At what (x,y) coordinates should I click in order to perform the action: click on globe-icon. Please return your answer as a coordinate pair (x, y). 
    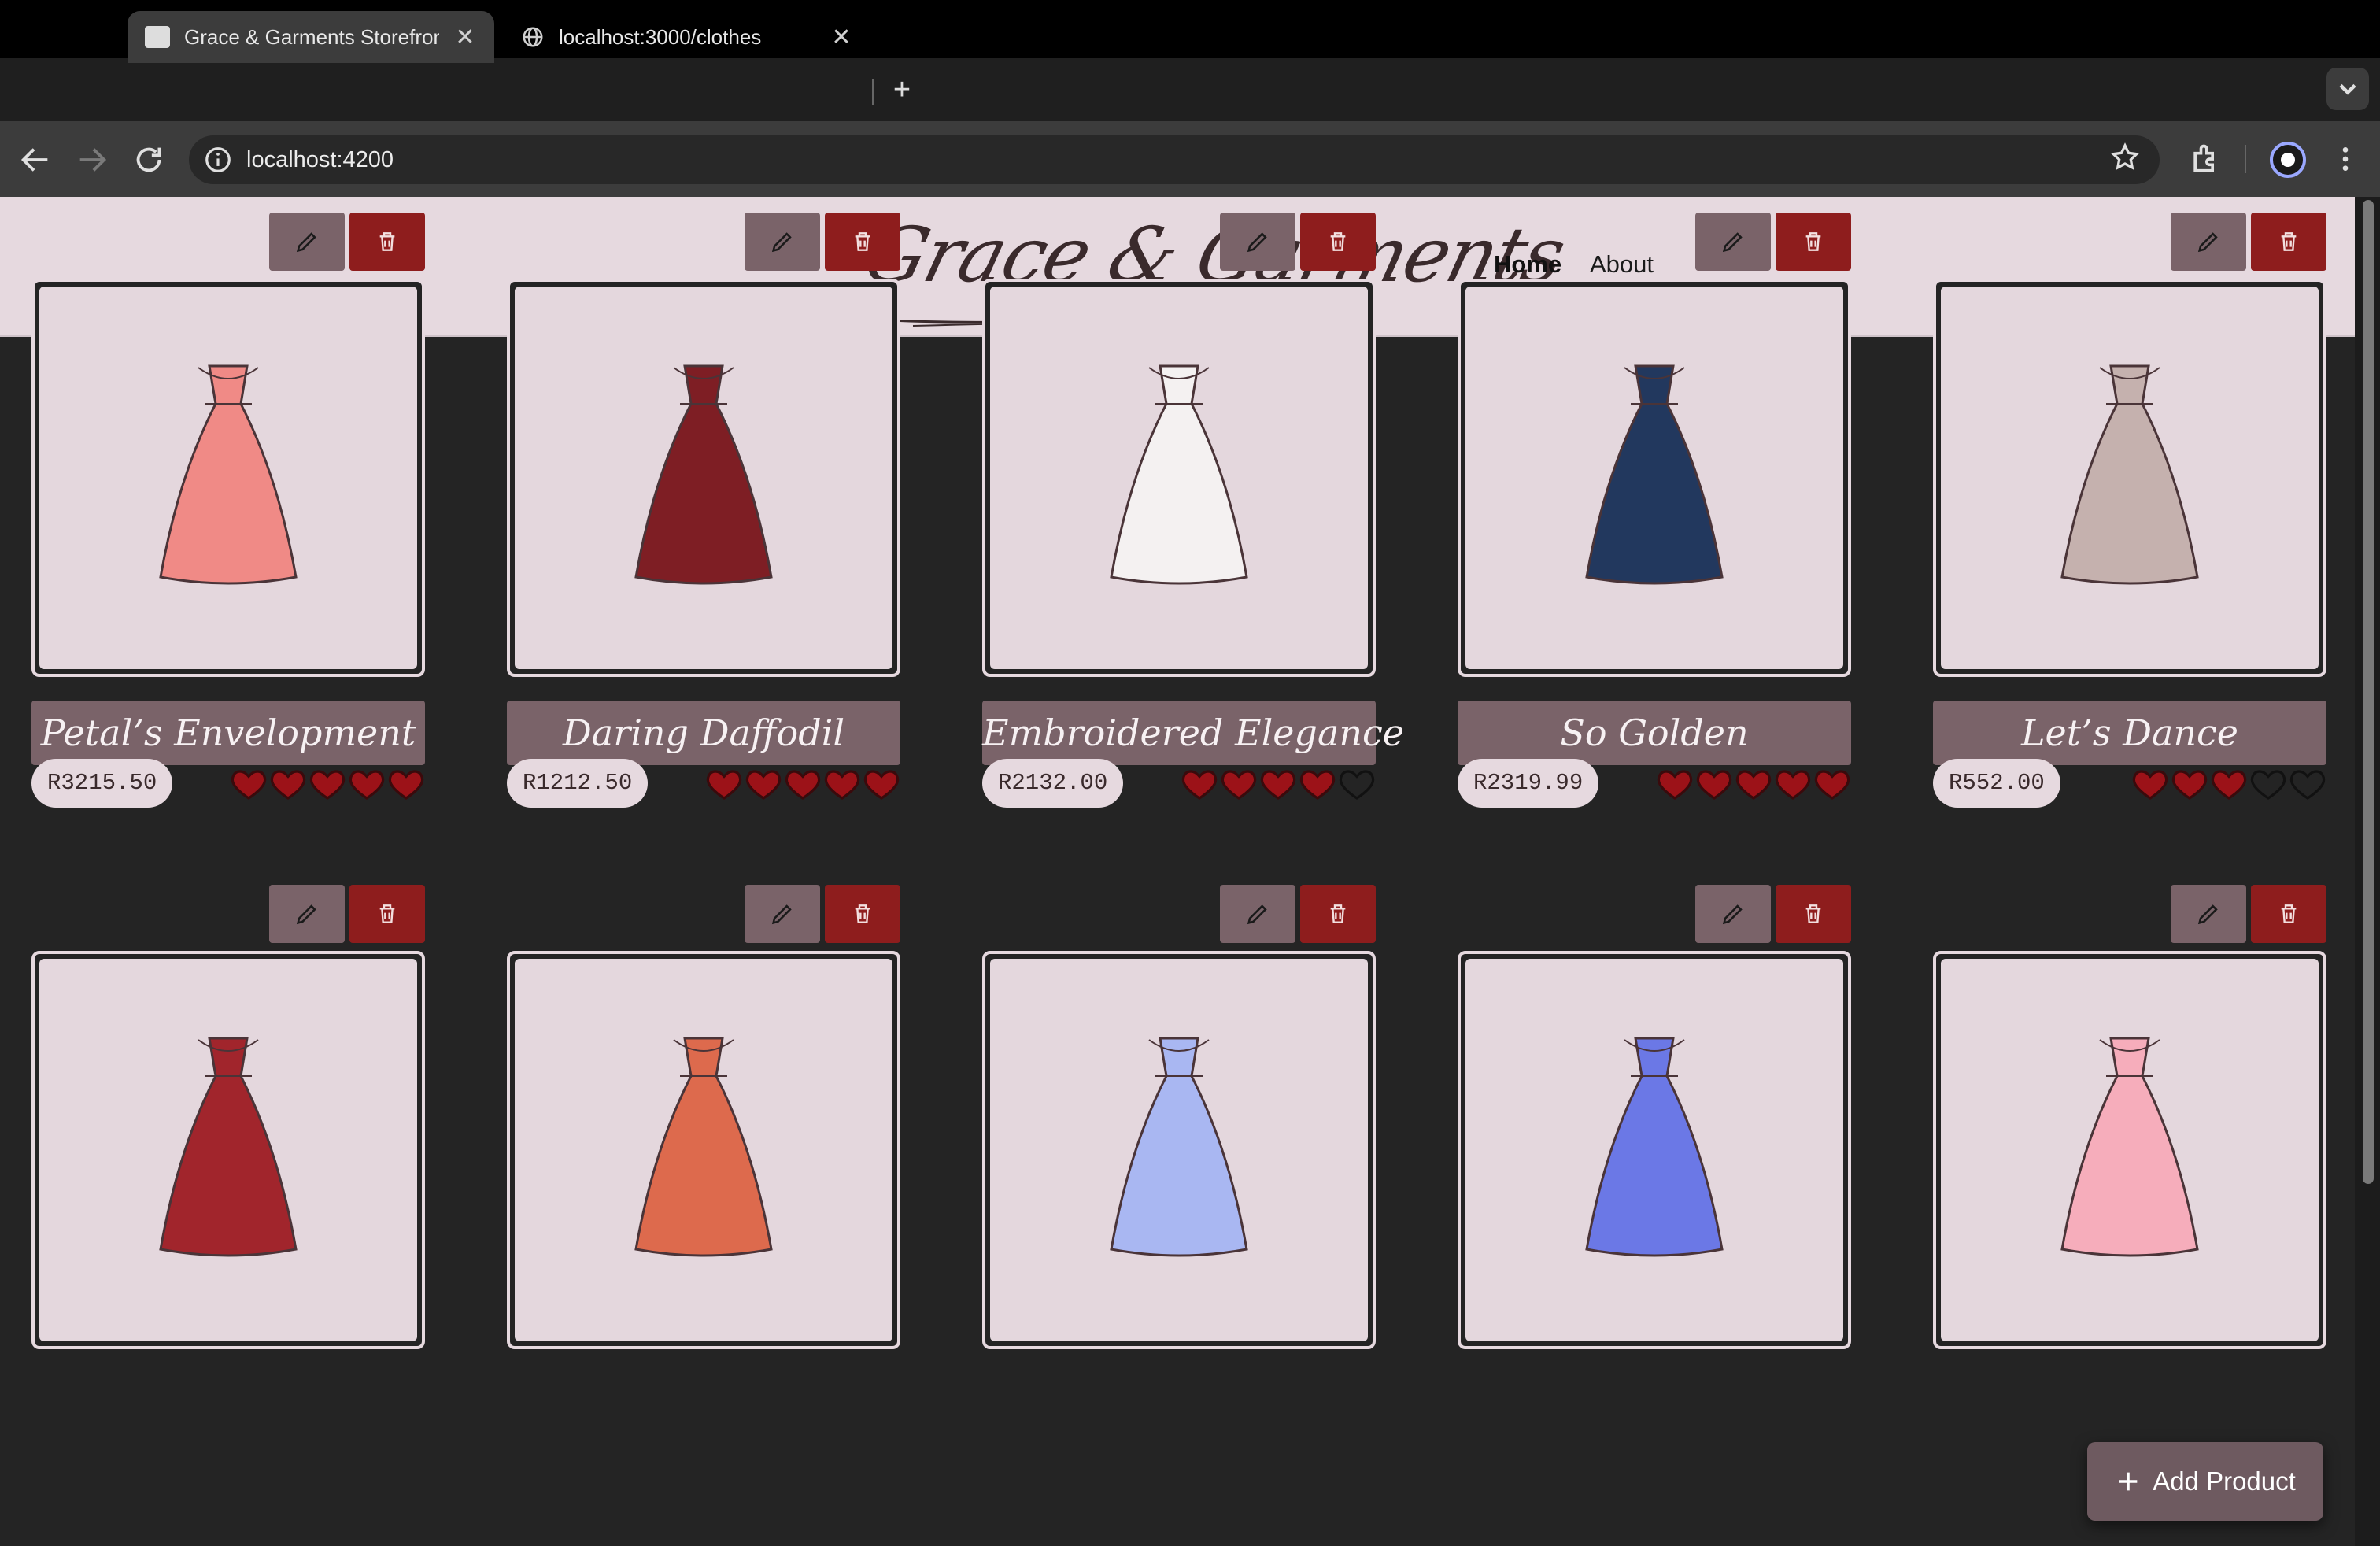
    Looking at the image, I should click on (533, 37).